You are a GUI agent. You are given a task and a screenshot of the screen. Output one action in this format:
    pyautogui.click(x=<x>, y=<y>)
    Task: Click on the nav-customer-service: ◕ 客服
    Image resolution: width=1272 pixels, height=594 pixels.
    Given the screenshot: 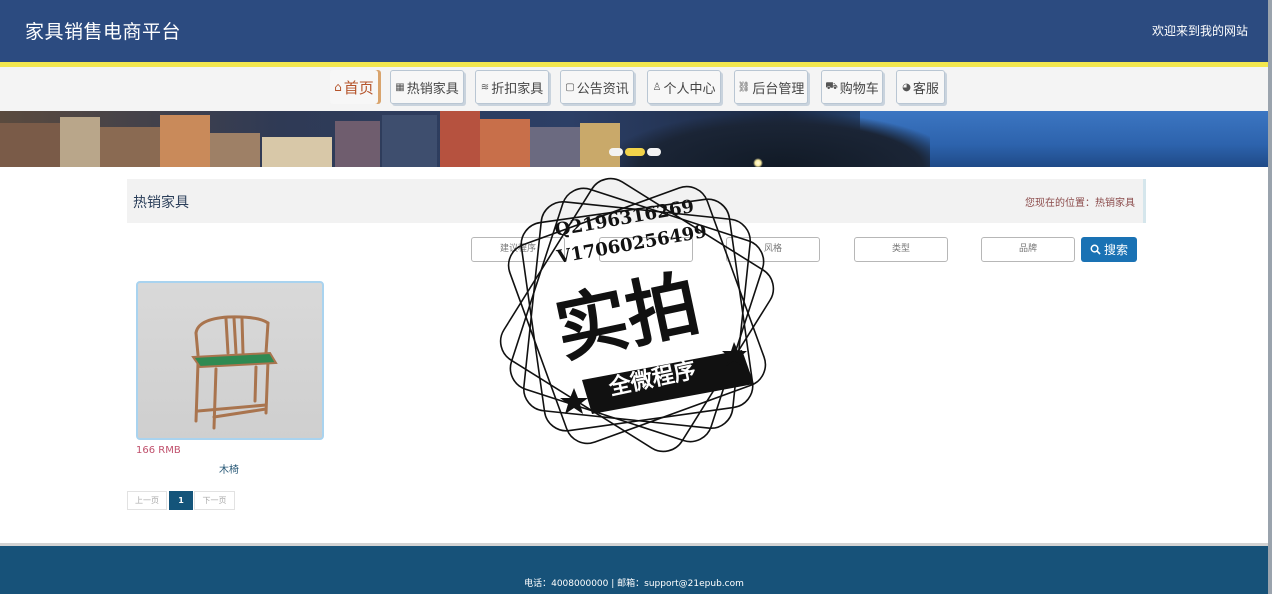 What is the action you would take?
    pyautogui.click(x=920, y=87)
    